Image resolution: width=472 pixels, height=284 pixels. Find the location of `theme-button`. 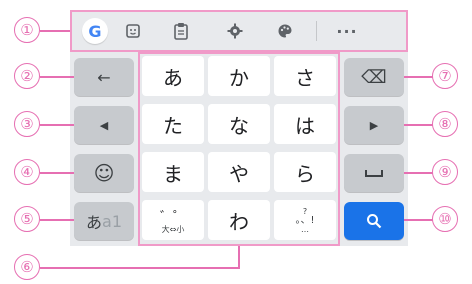

theme-button is located at coordinates (285, 31).